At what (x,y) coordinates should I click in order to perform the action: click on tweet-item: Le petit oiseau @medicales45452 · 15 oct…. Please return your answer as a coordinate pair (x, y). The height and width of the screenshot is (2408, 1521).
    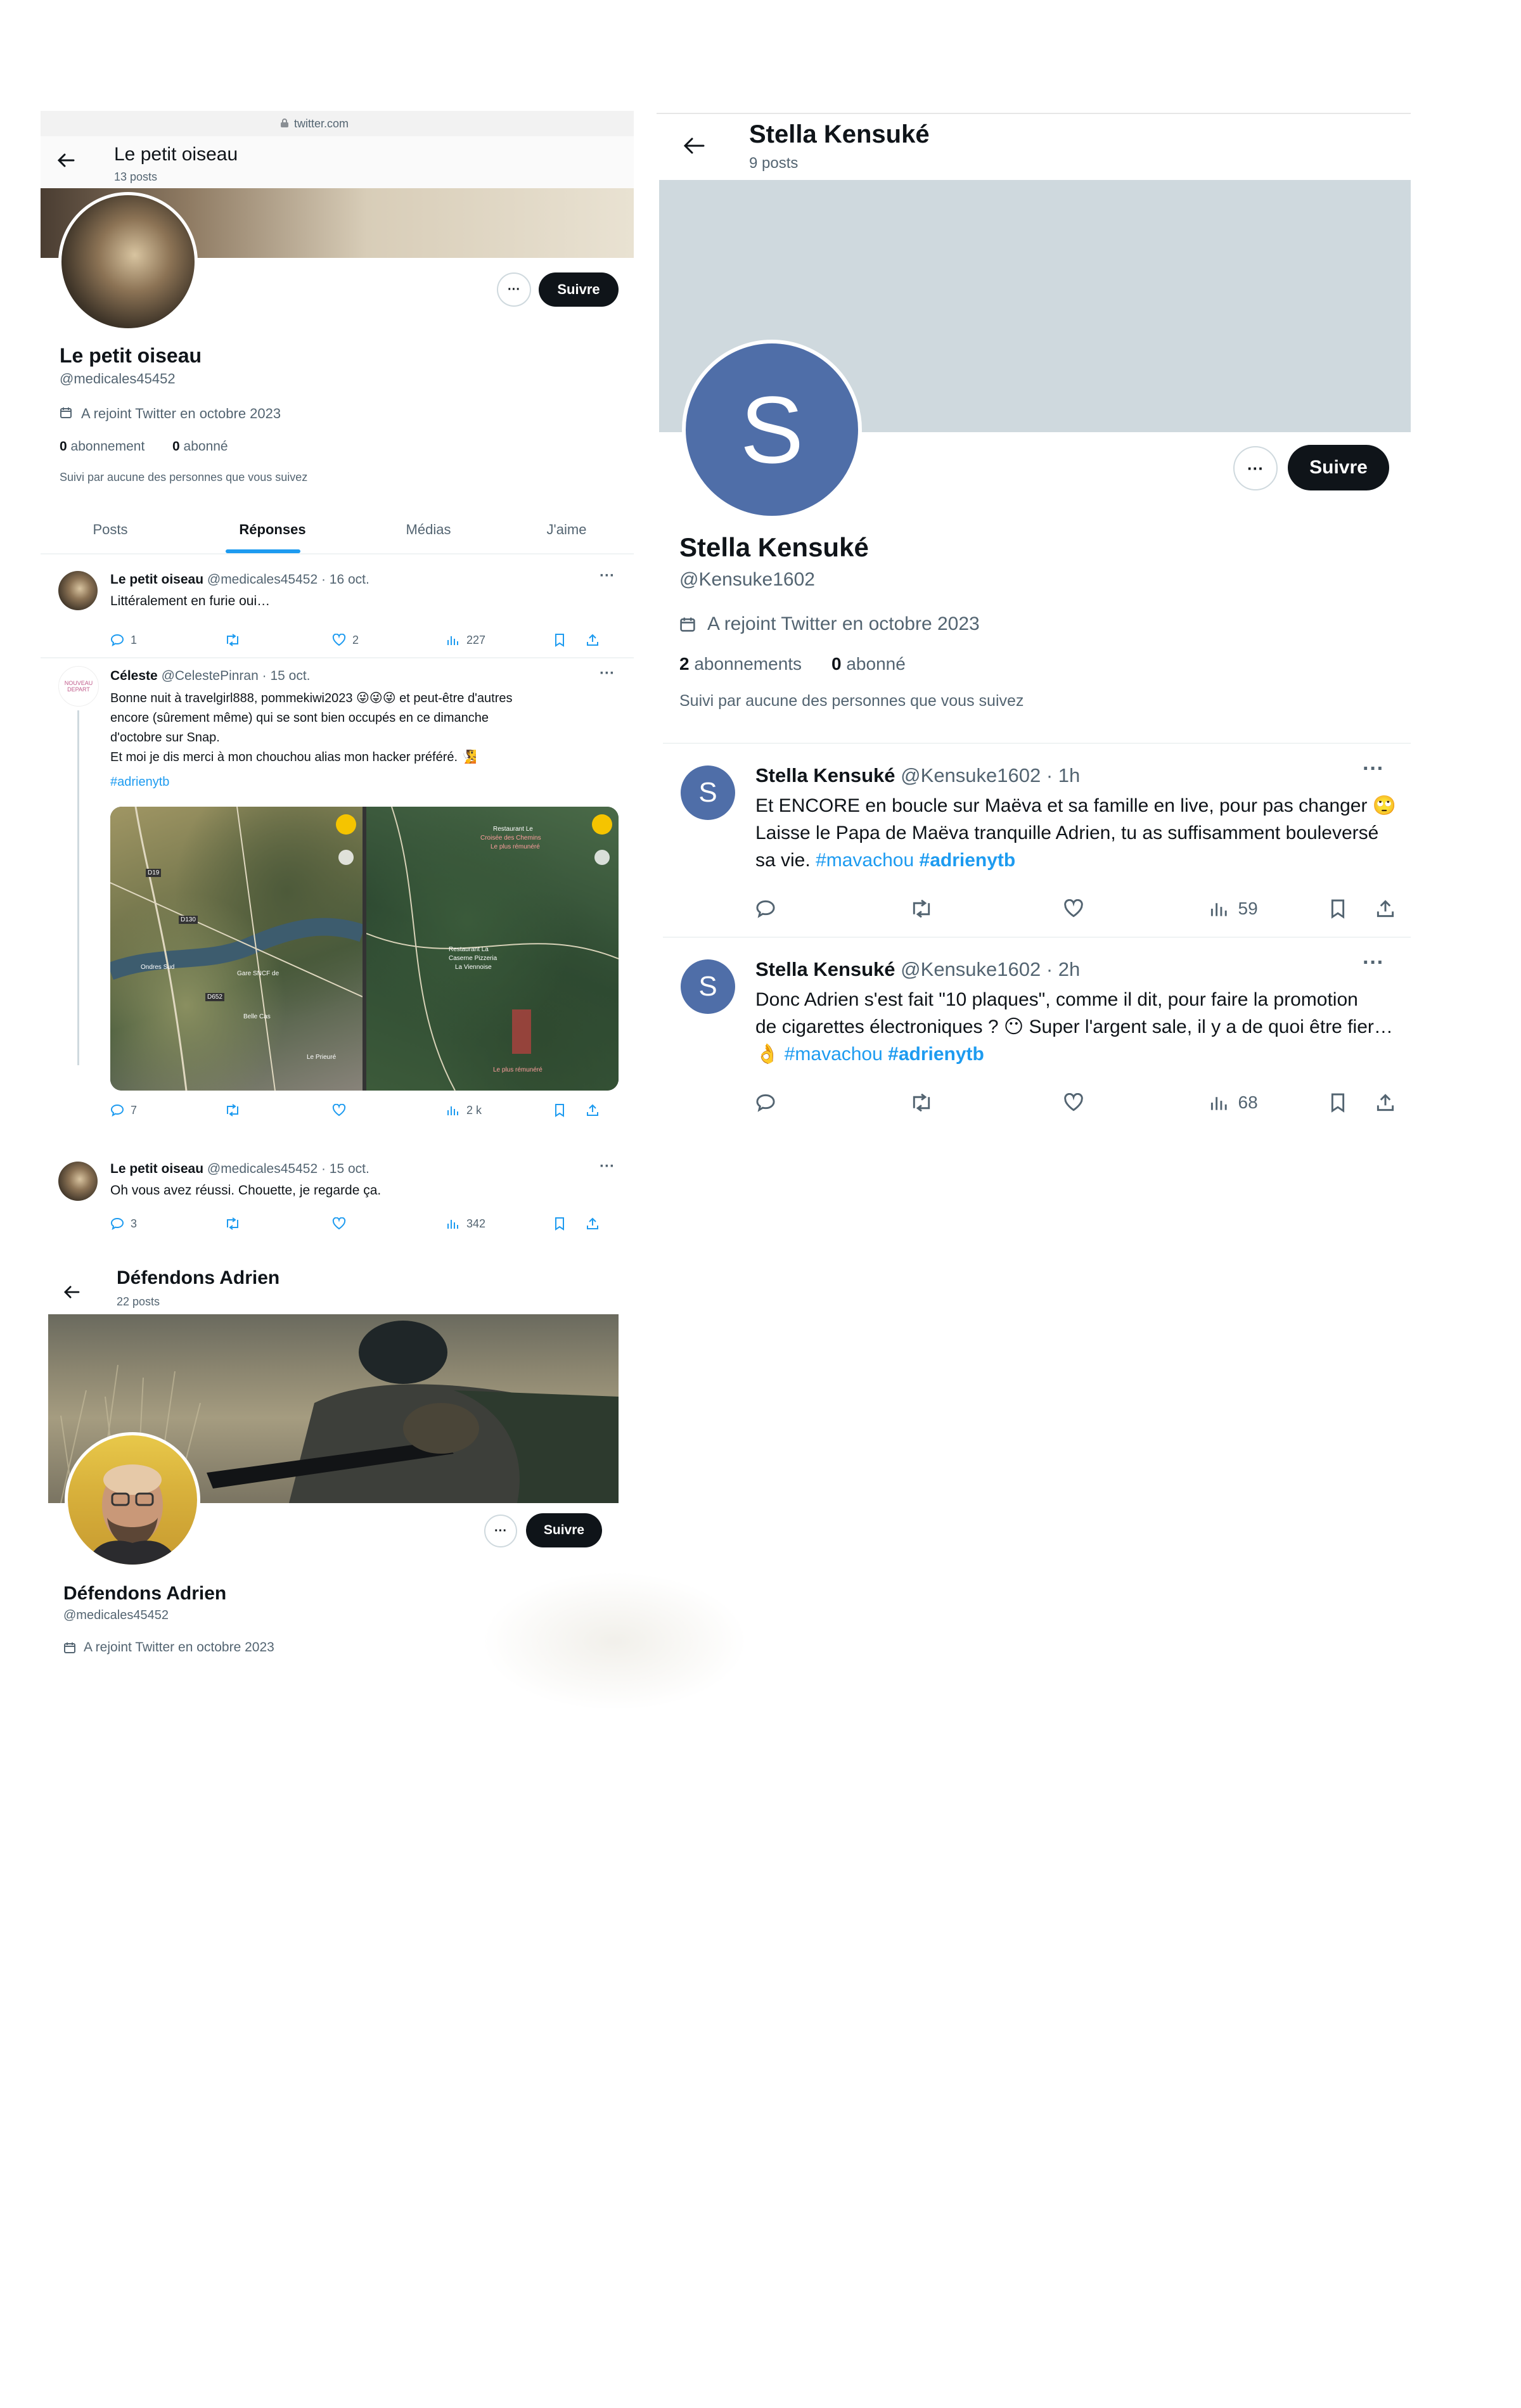
    Looking at the image, I should click on (337, 1189).